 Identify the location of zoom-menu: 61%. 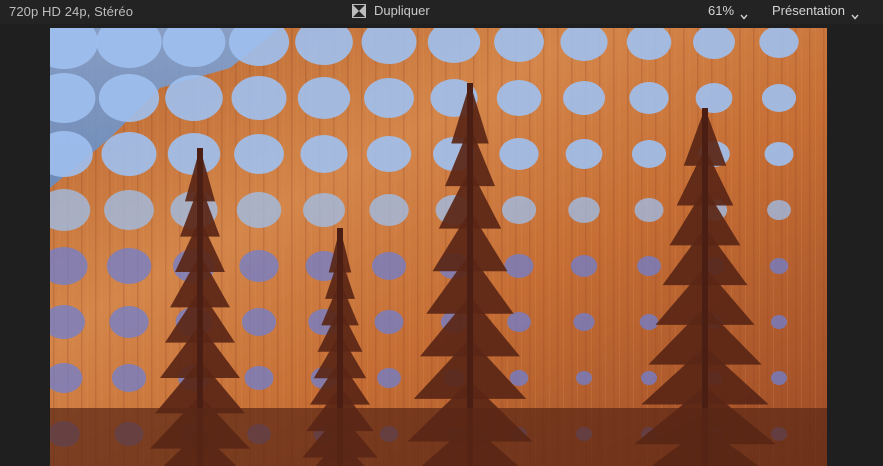
(728, 11).